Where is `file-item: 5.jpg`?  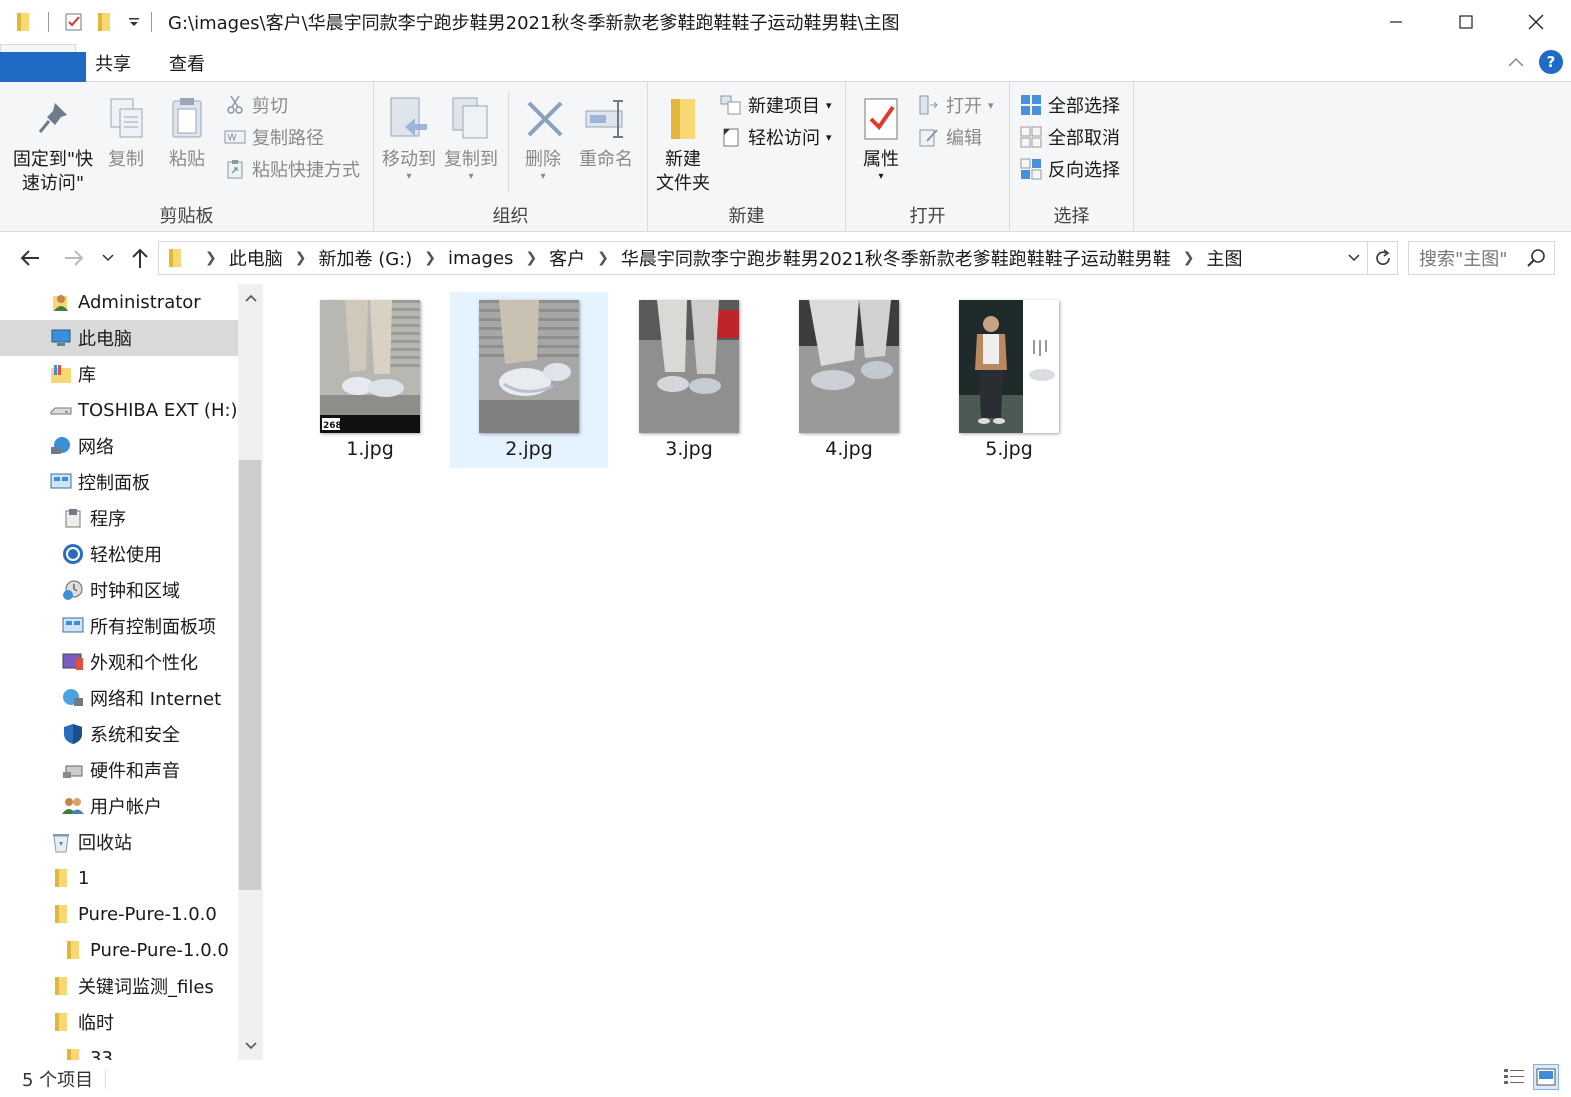 file-item: 5.jpg is located at coordinates (1009, 380).